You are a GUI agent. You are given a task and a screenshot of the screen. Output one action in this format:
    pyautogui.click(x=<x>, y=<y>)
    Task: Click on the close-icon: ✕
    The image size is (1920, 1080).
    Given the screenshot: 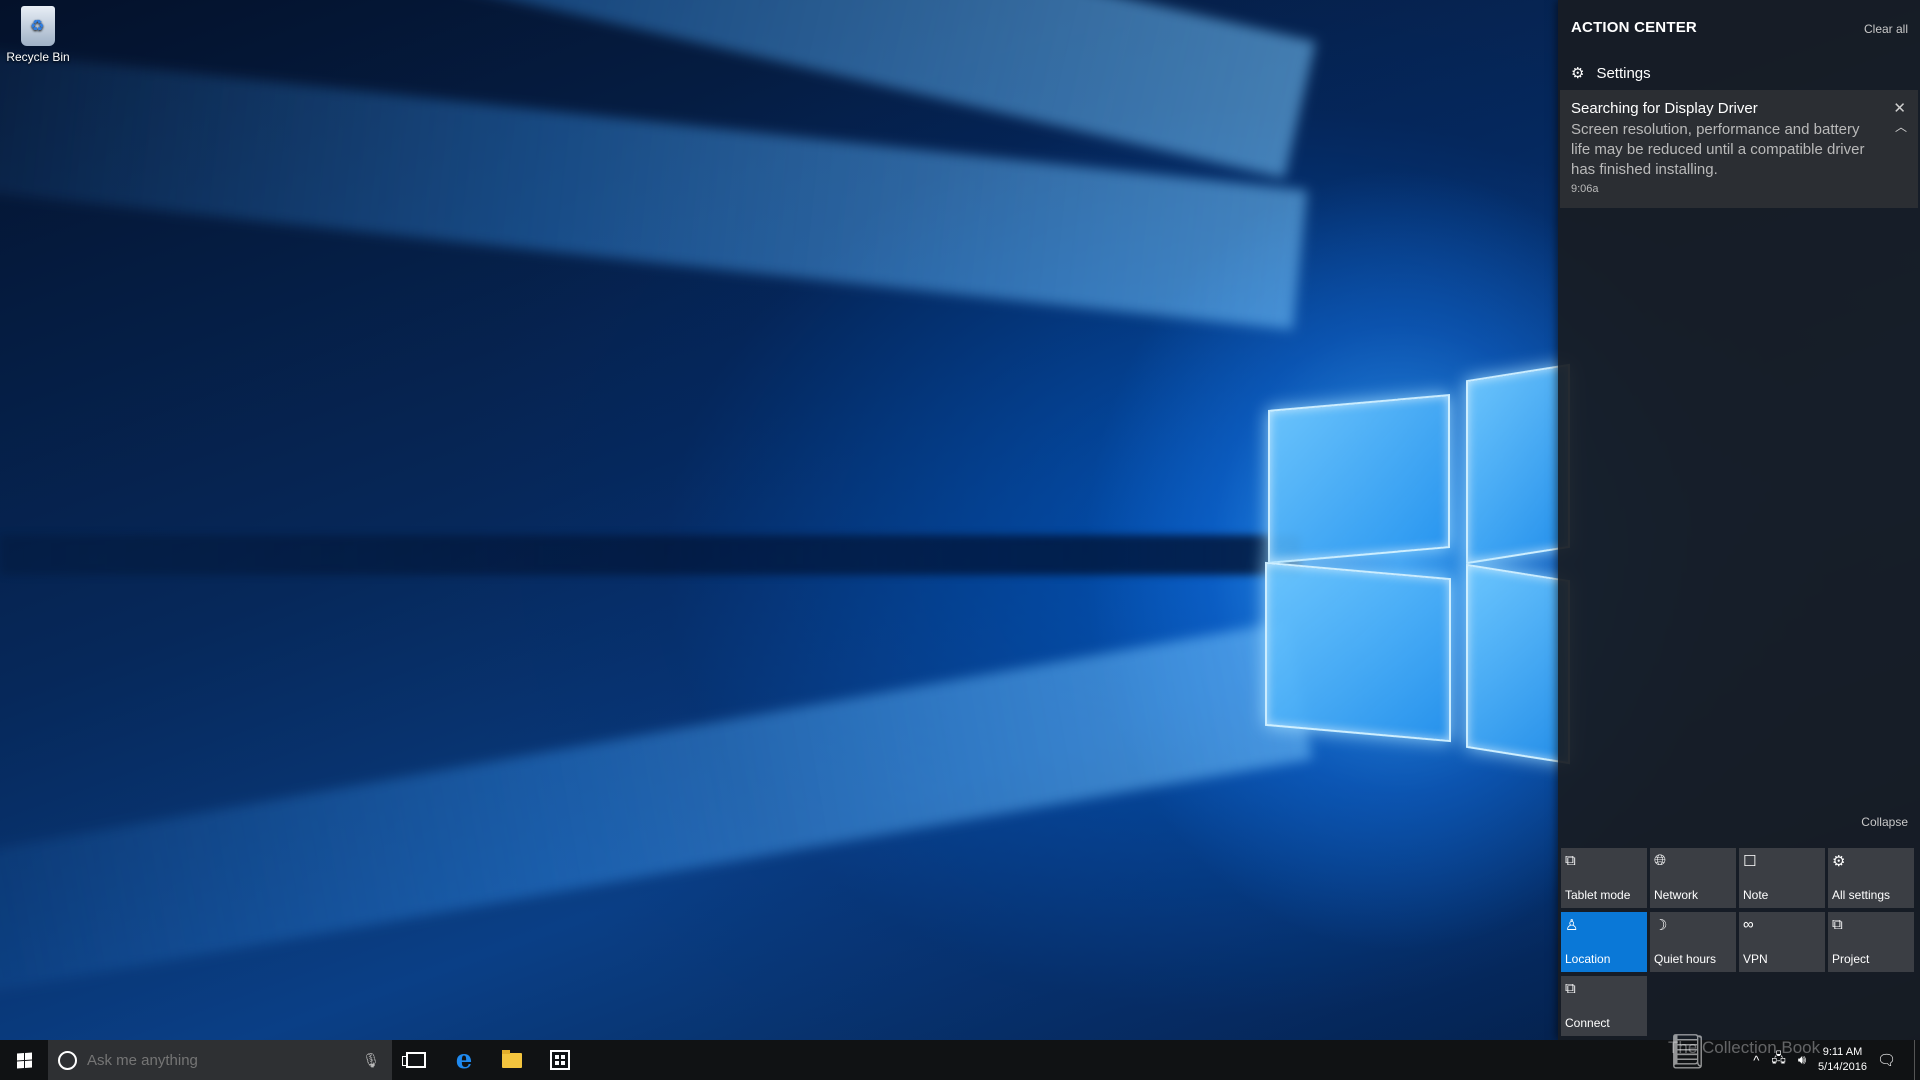 What is the action you would take?
    pyautogui.click(x=1899, y=108)
    